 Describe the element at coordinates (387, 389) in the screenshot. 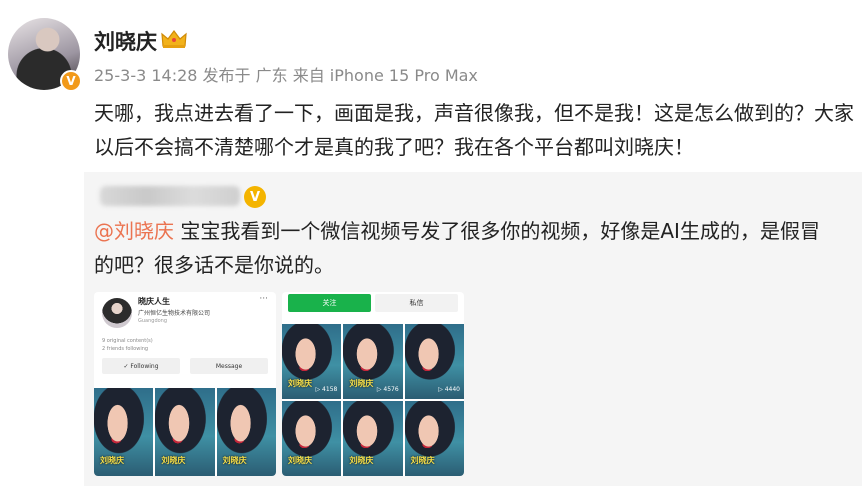

I see `view-count: ▷ 4576` at that location.